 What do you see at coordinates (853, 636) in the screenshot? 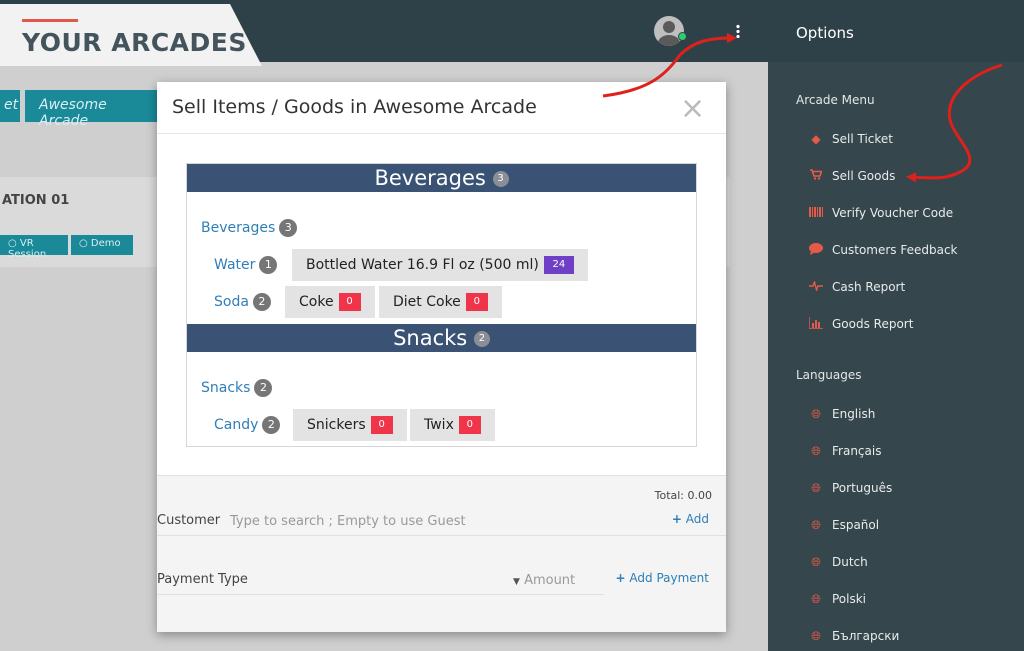
I see `lang-bulgarian: 🌐︎ Български` at bounding box center [853, 636].